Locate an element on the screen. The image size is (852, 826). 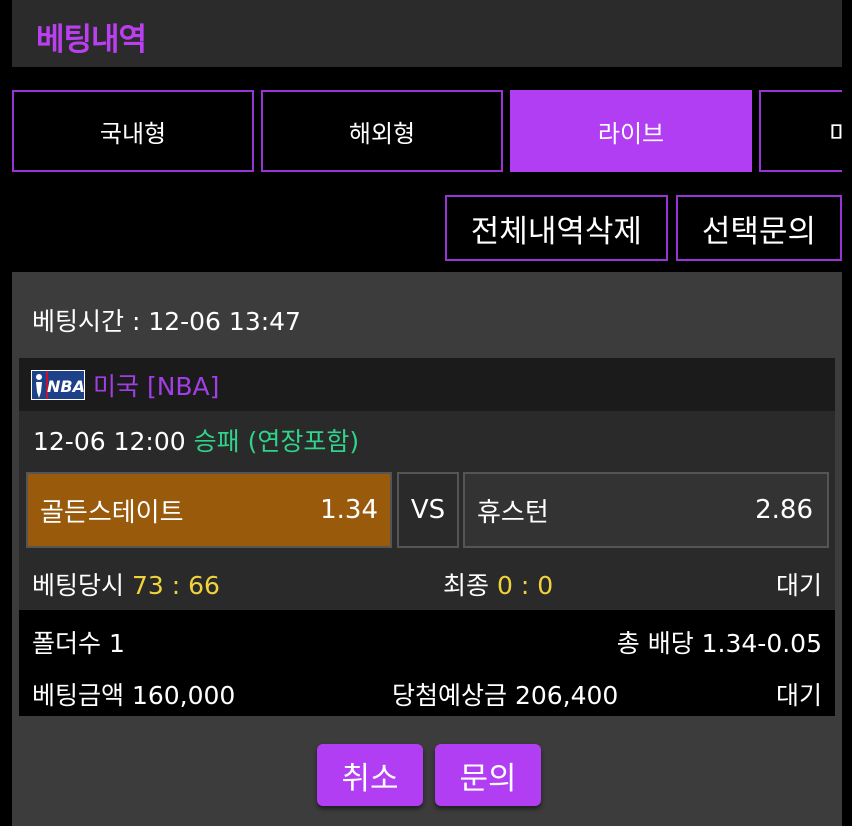
bet-time: 베팅시간 : 12-06 13:47 is located at coordinates (166, 321).